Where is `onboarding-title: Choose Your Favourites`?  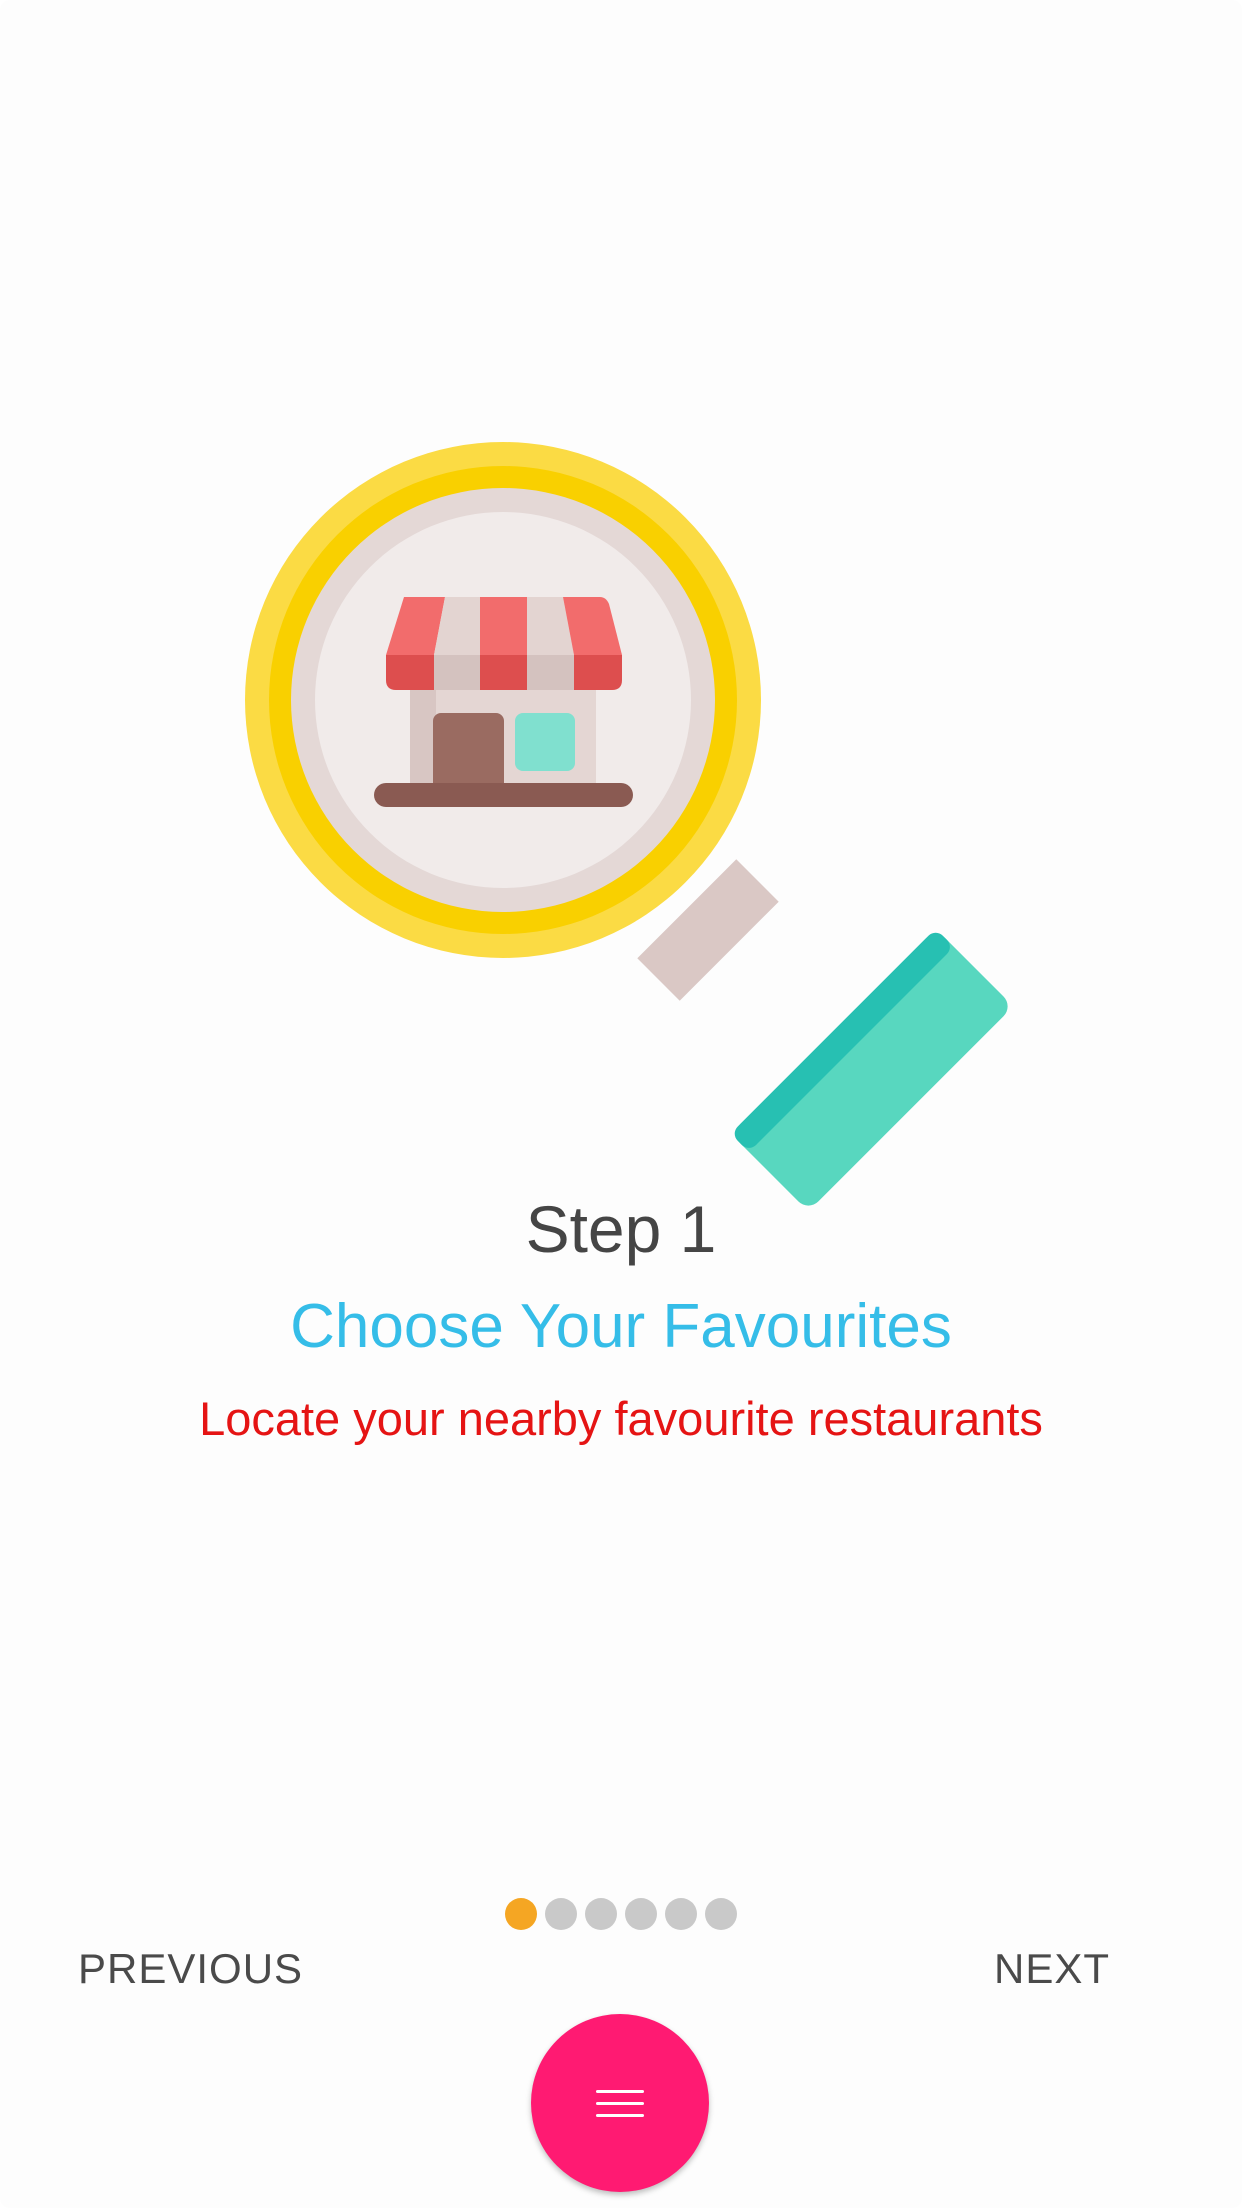 onboarding-title: Choose Your Favourites is located at coordinates (621, 1326).